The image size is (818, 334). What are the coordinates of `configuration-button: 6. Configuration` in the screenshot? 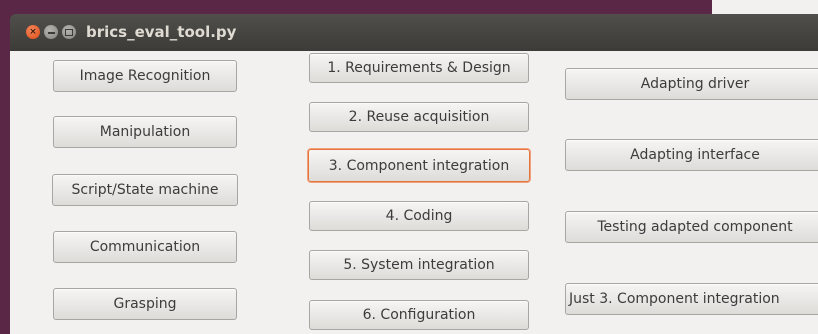 It's located at (419, 315).